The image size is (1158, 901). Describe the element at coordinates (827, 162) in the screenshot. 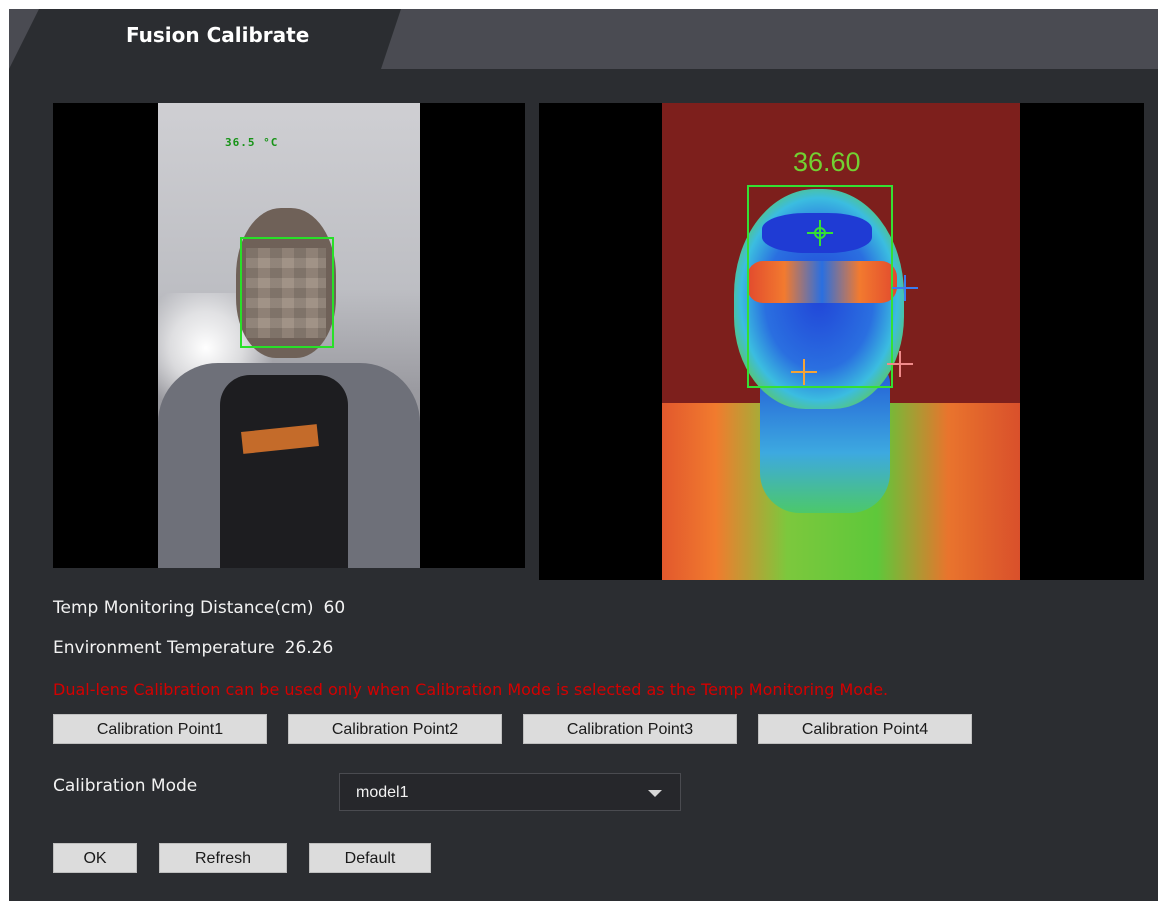

I see `thermal-temp-overlay: 36.60` at that location.